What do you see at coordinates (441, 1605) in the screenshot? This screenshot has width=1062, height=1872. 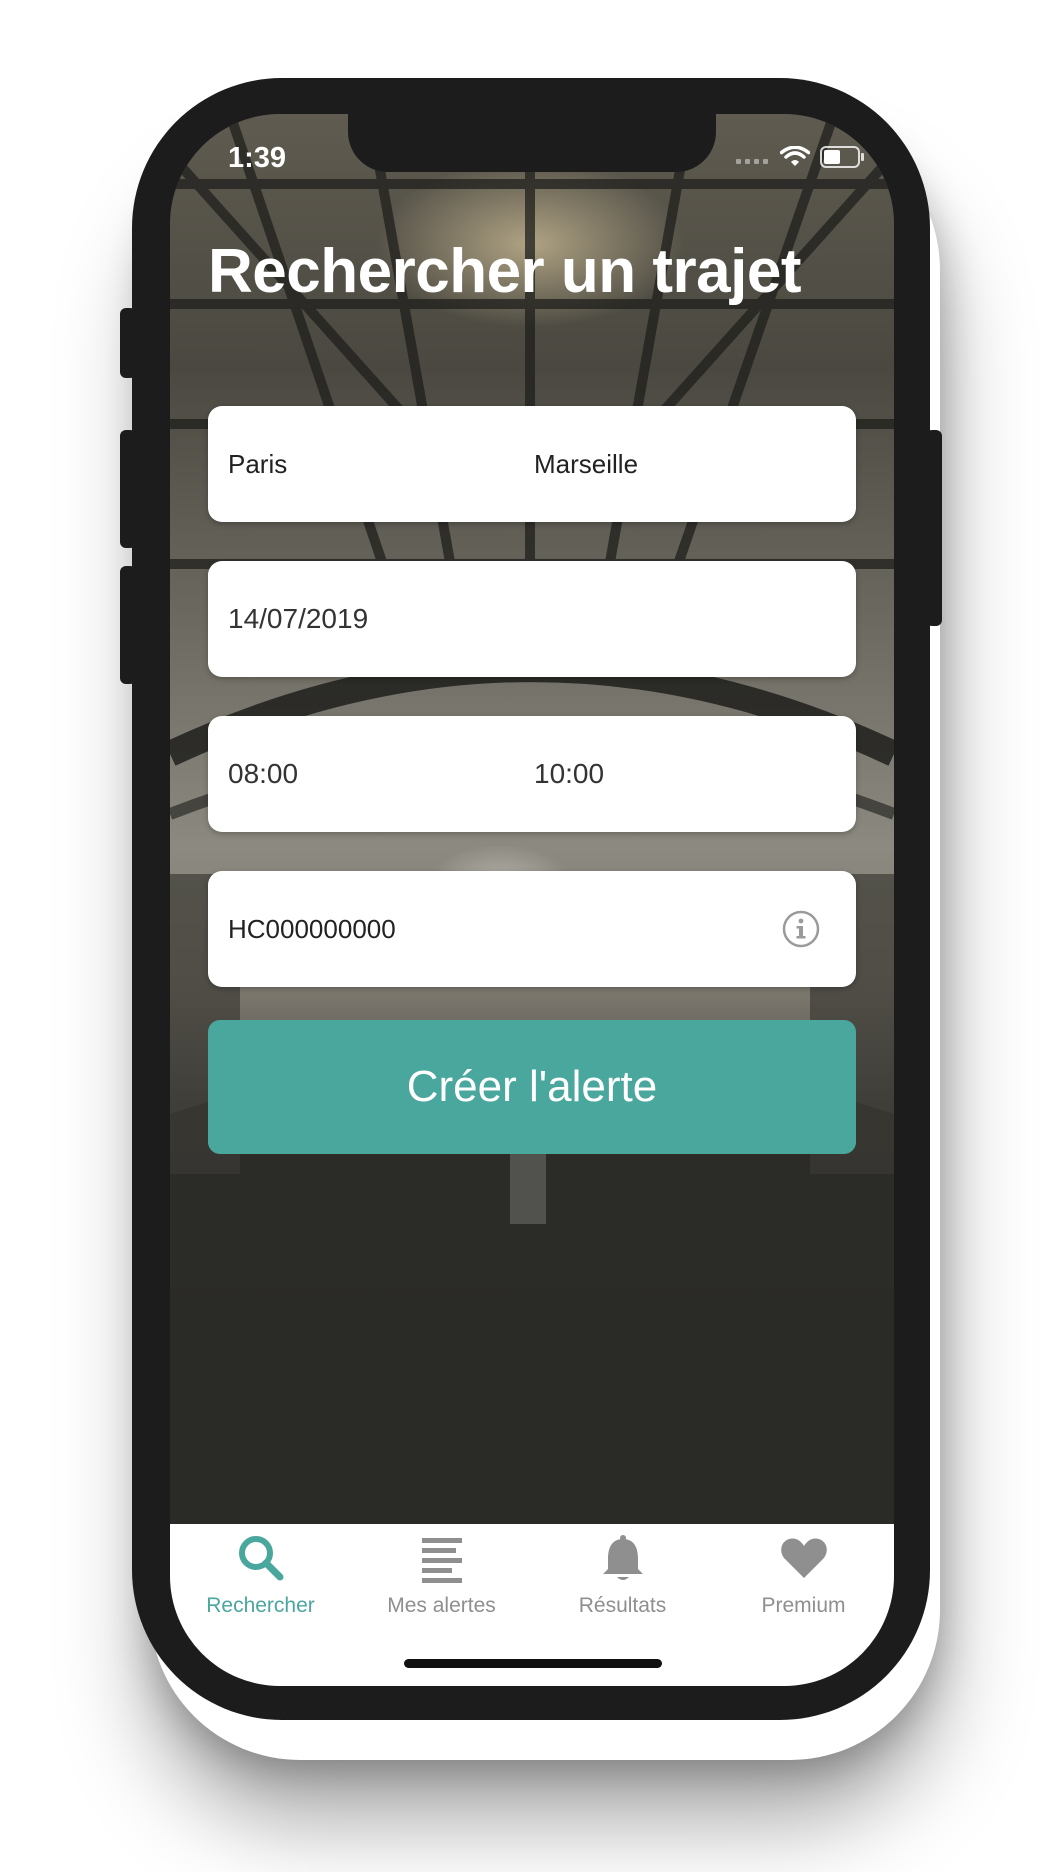 I see `tab-label: Mes alertes` at bounding box center [441, 1605].